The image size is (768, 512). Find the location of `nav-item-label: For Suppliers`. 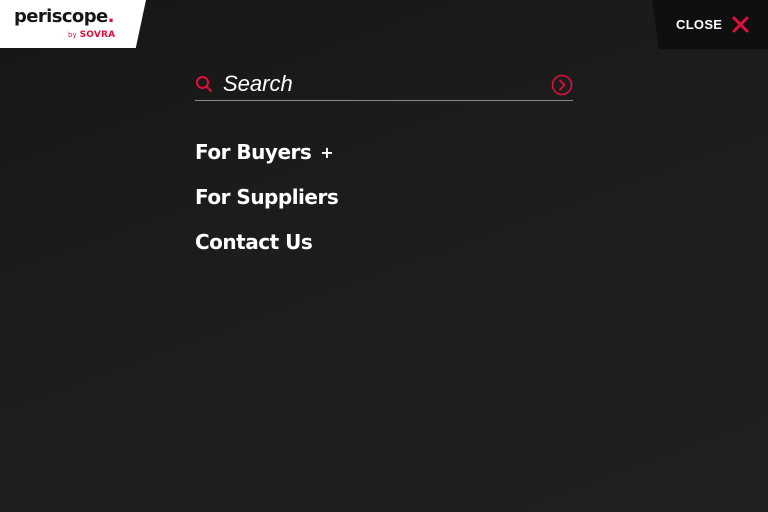

nav-item-label: For Suppliers is located at coordinates (267, 197).